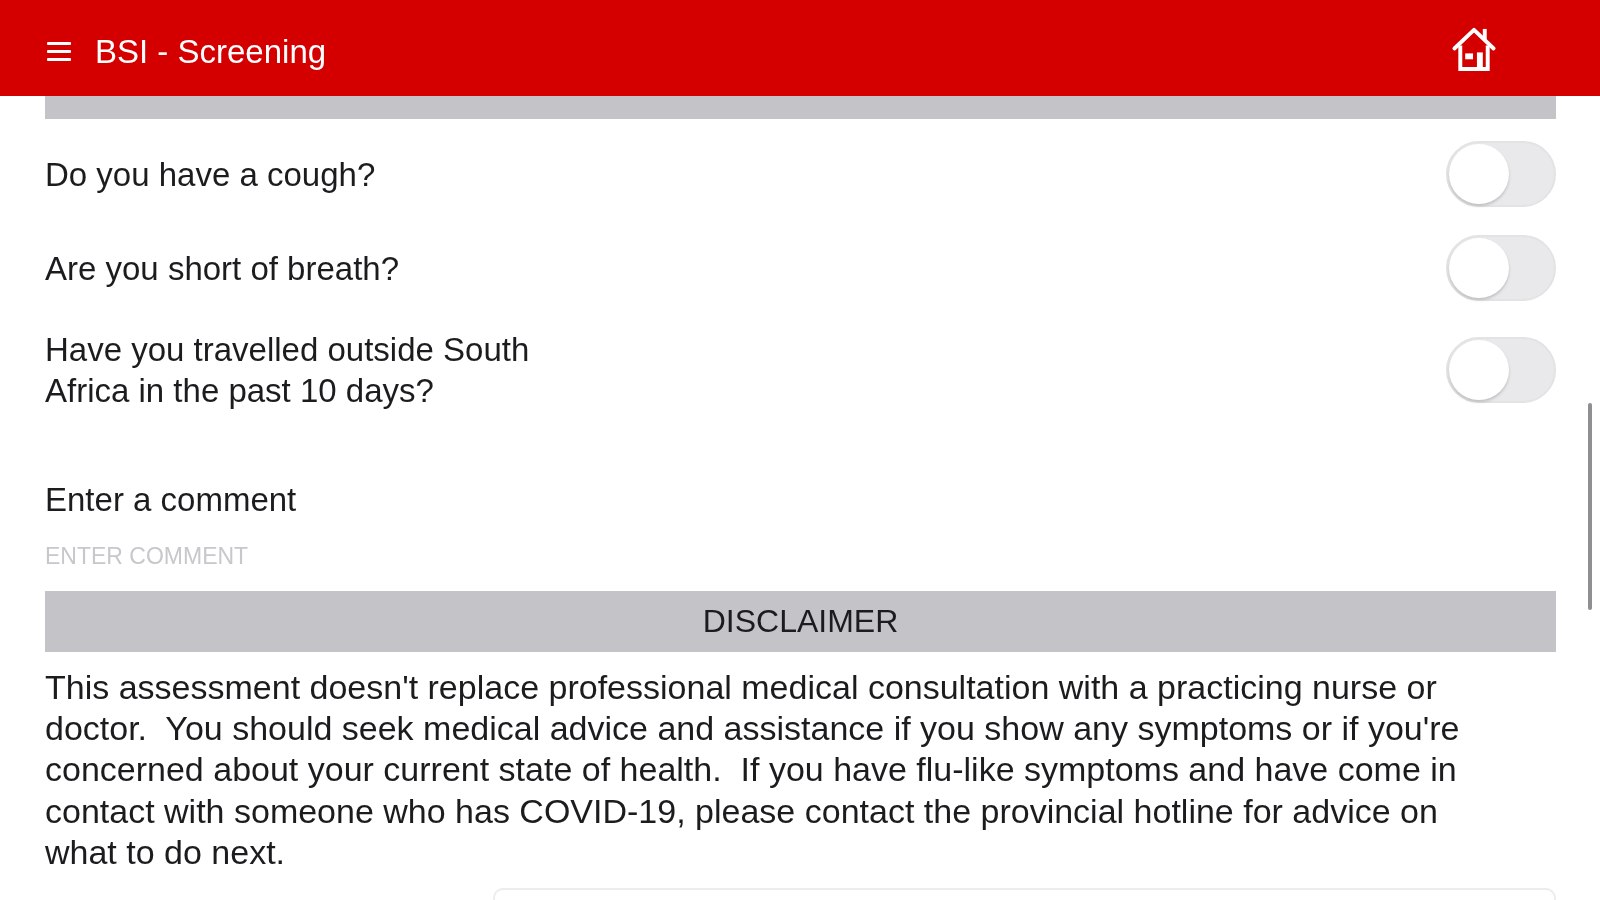 The height and width of the screenshot is (900, 1600). I want to click on screen-title: BSI - Screening, so click(211, 52).